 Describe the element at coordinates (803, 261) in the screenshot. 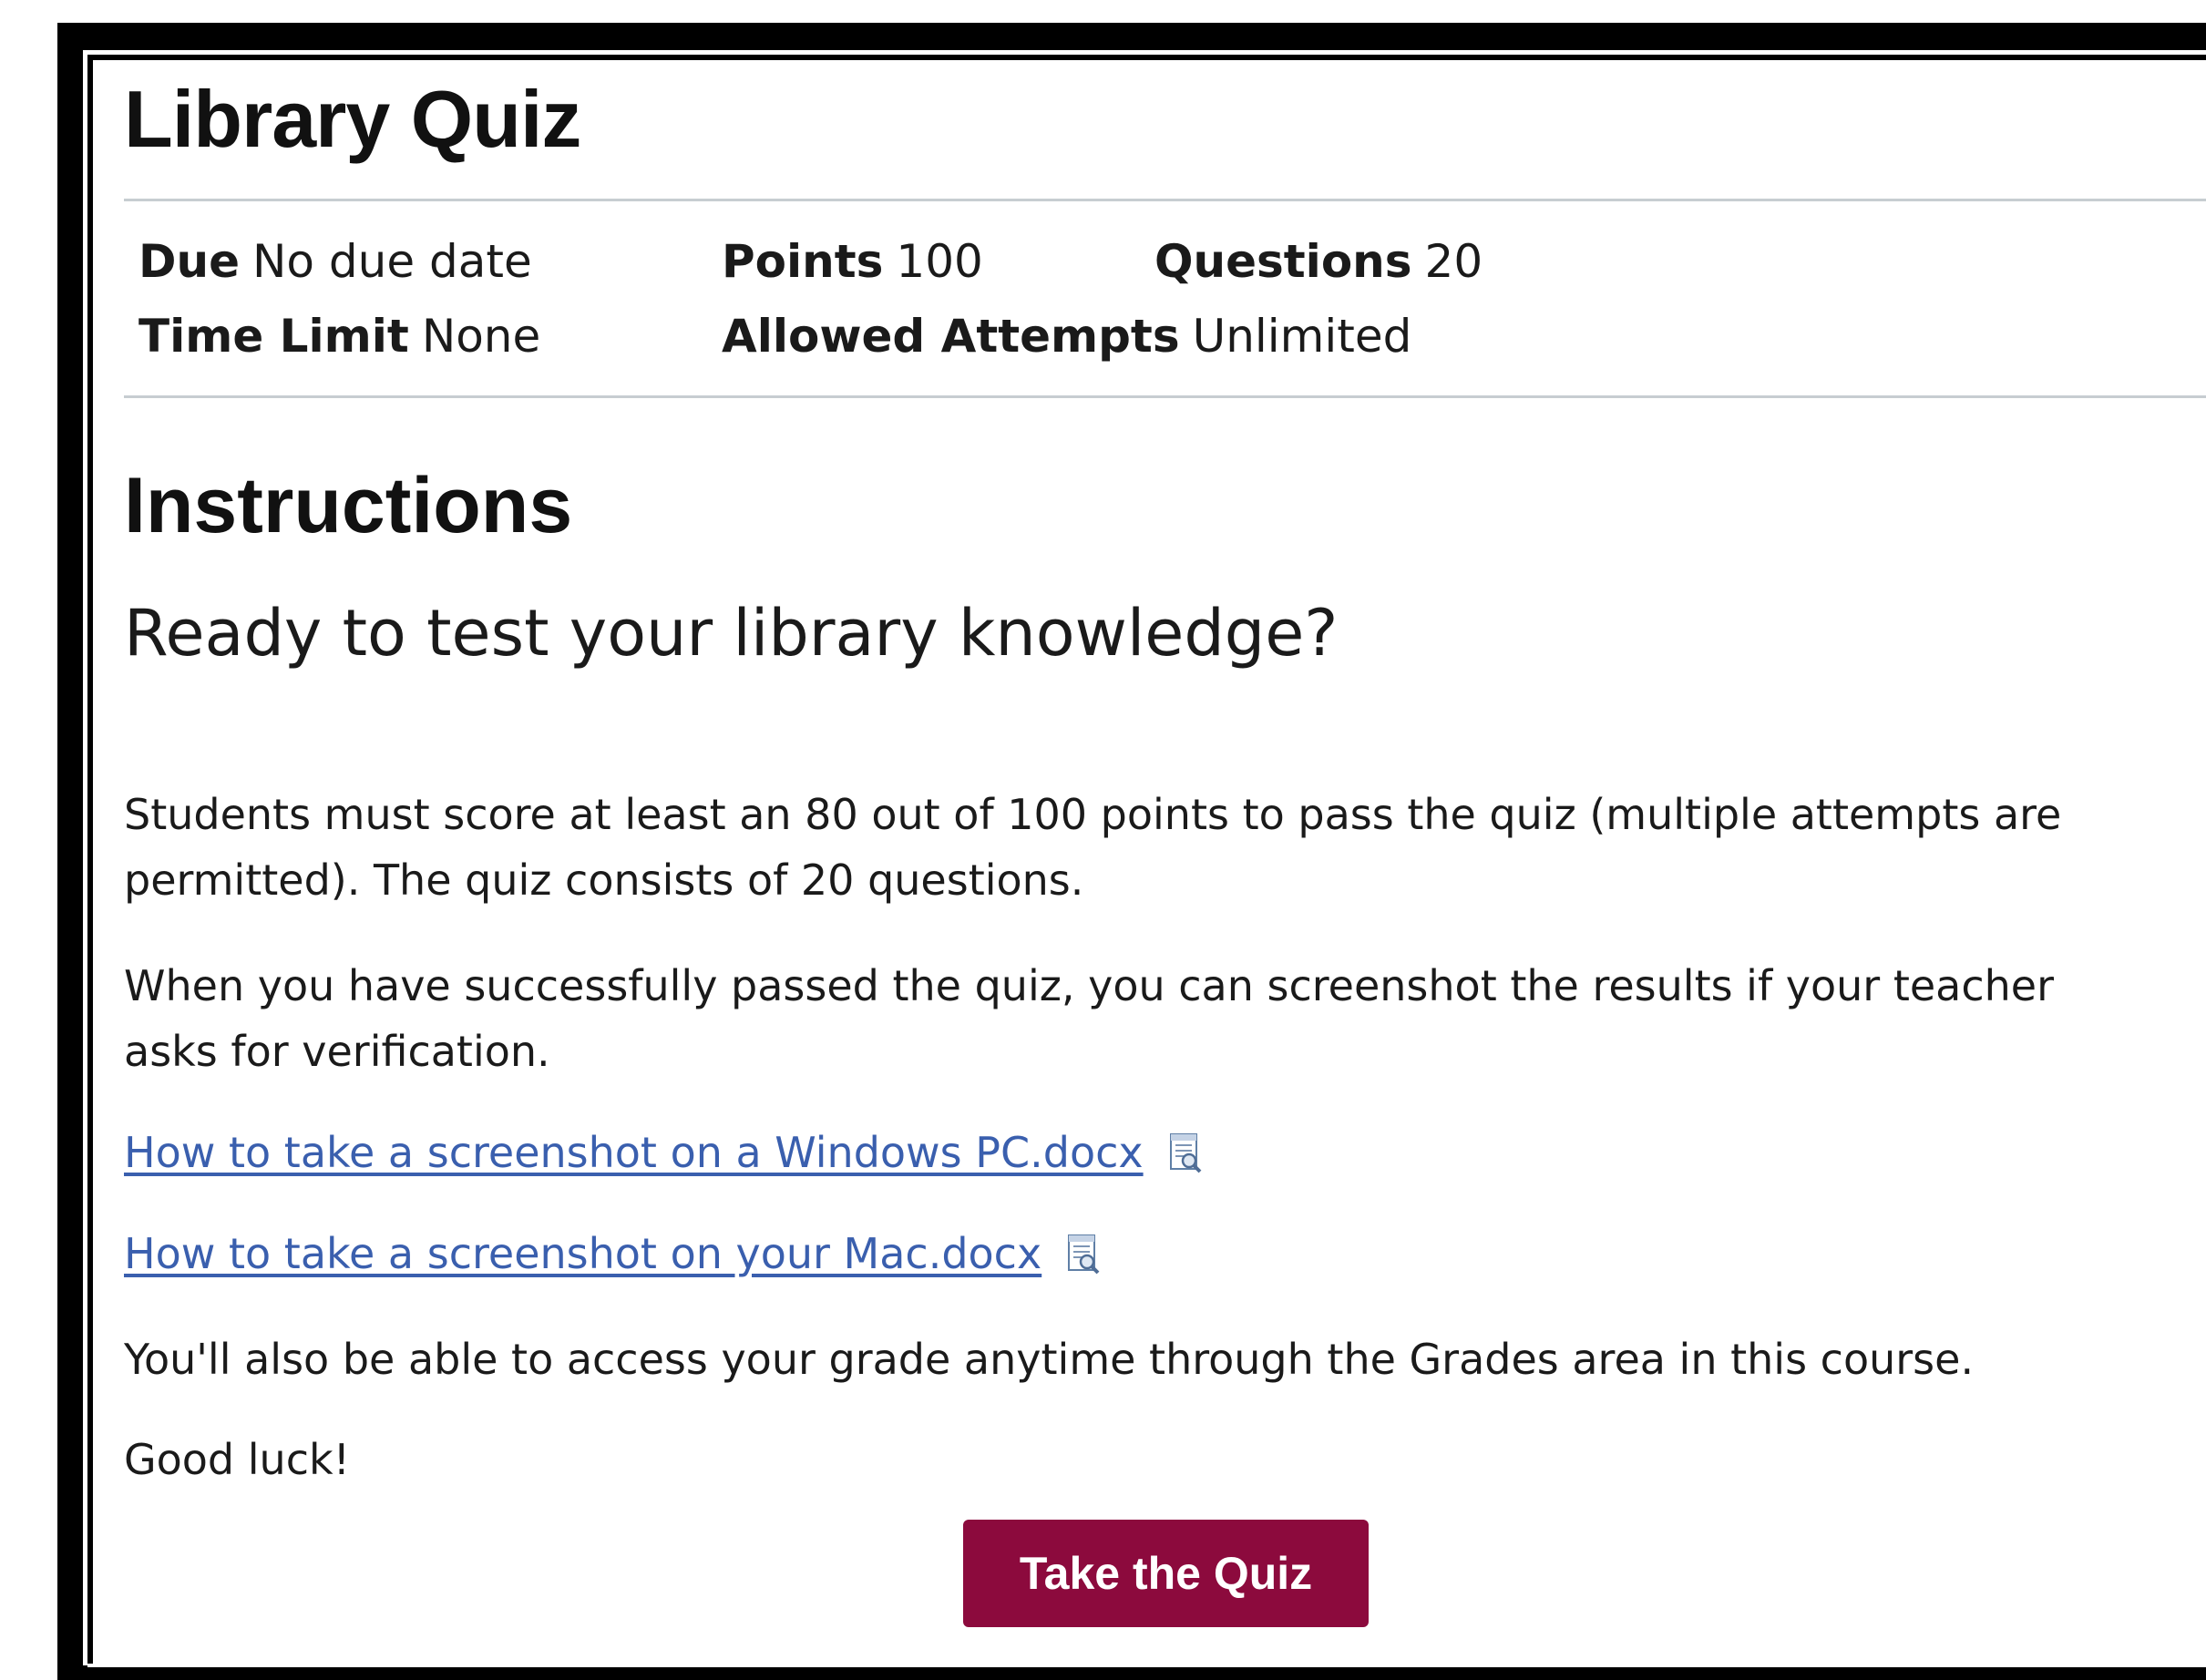

I see `points-label: Points` at that location.